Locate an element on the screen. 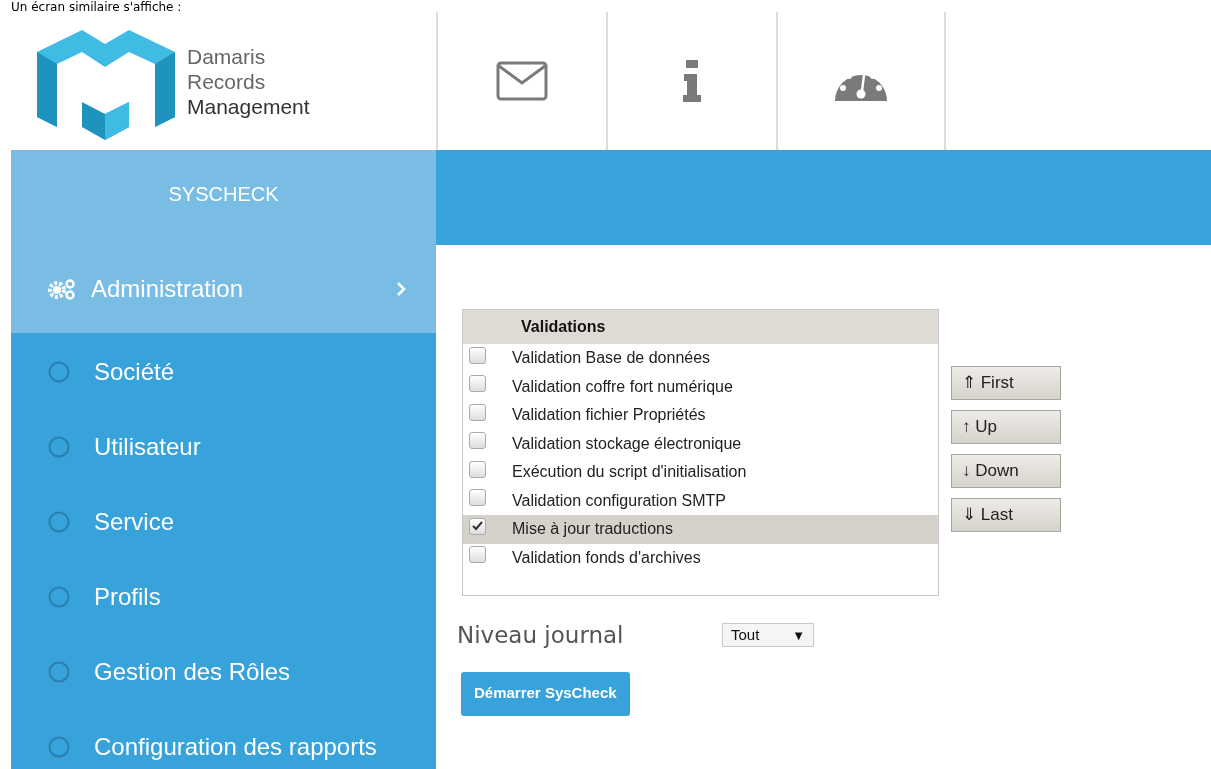 The image size is (1211, 769). logo-text: Management is located at coordinates (248, 106).